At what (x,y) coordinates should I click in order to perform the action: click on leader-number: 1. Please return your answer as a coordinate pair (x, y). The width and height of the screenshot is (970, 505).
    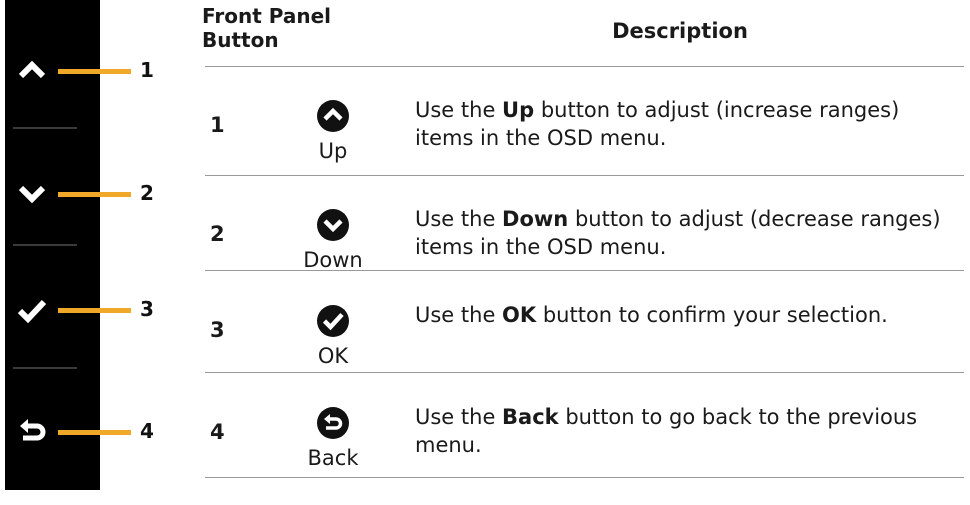
    Looking at the image, I should click on (147, 70).